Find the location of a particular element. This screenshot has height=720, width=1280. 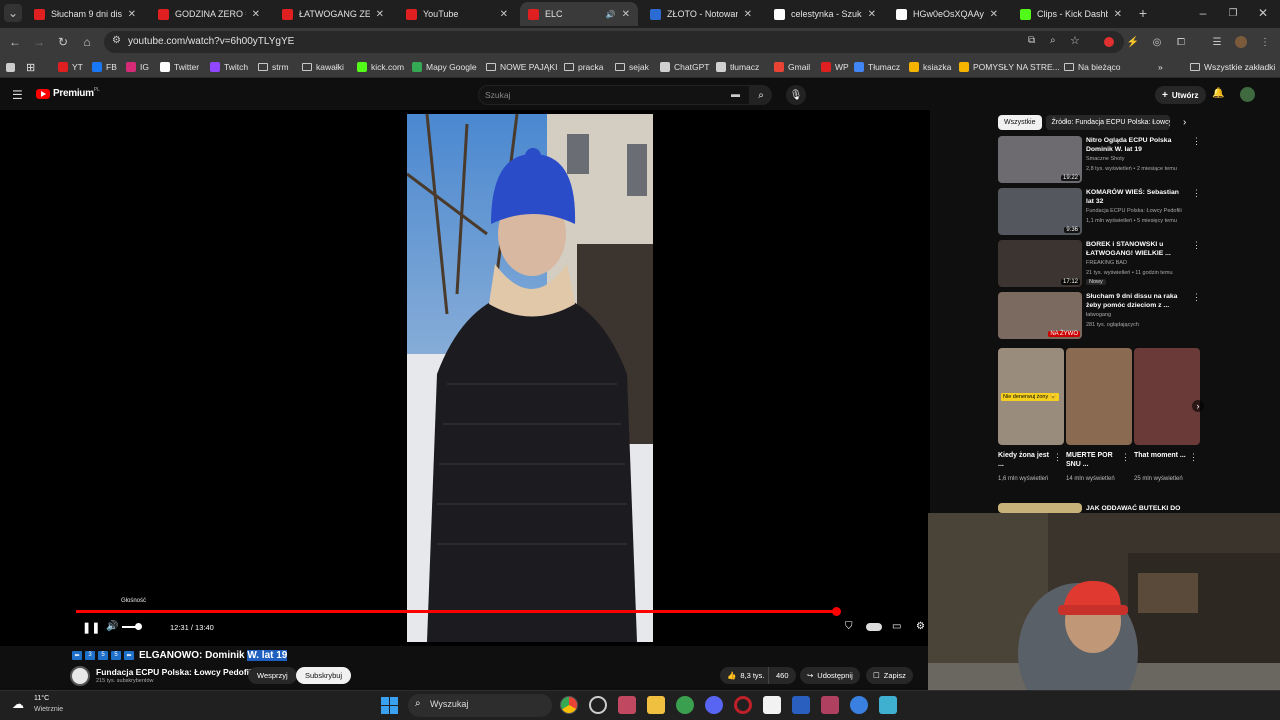

bookmark-star-icon: ☆ is located at coordinates (1075, 40).